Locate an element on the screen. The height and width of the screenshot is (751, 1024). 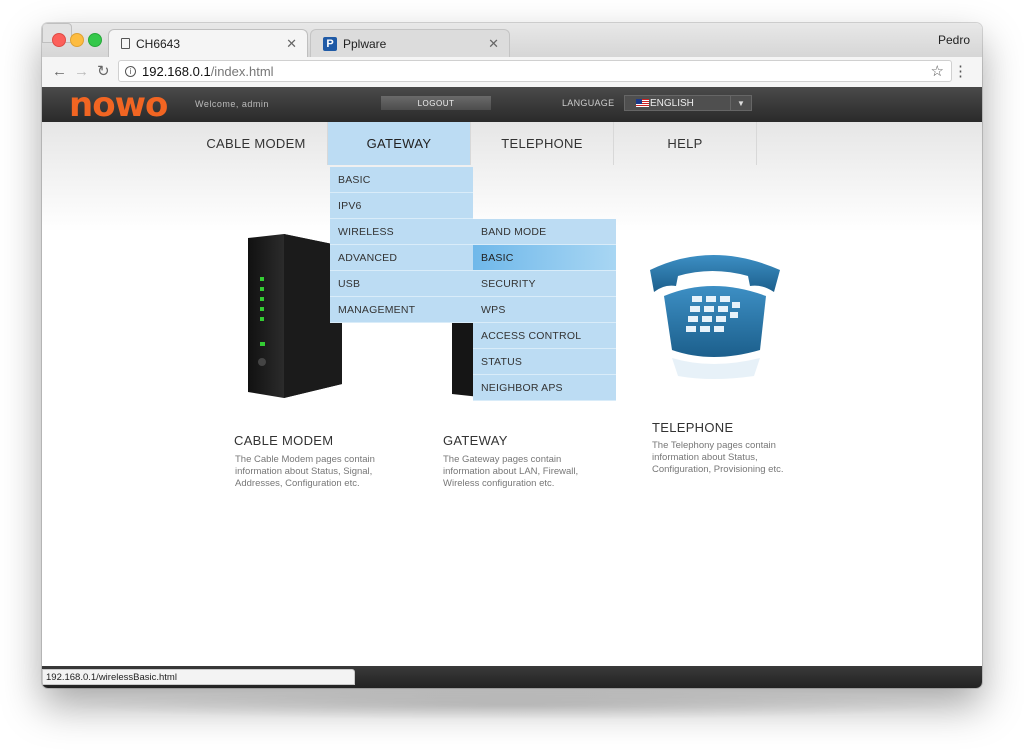
wireless-neighbor-aps-item: NEIGHBOR APS is located at coordinates (544, 388).